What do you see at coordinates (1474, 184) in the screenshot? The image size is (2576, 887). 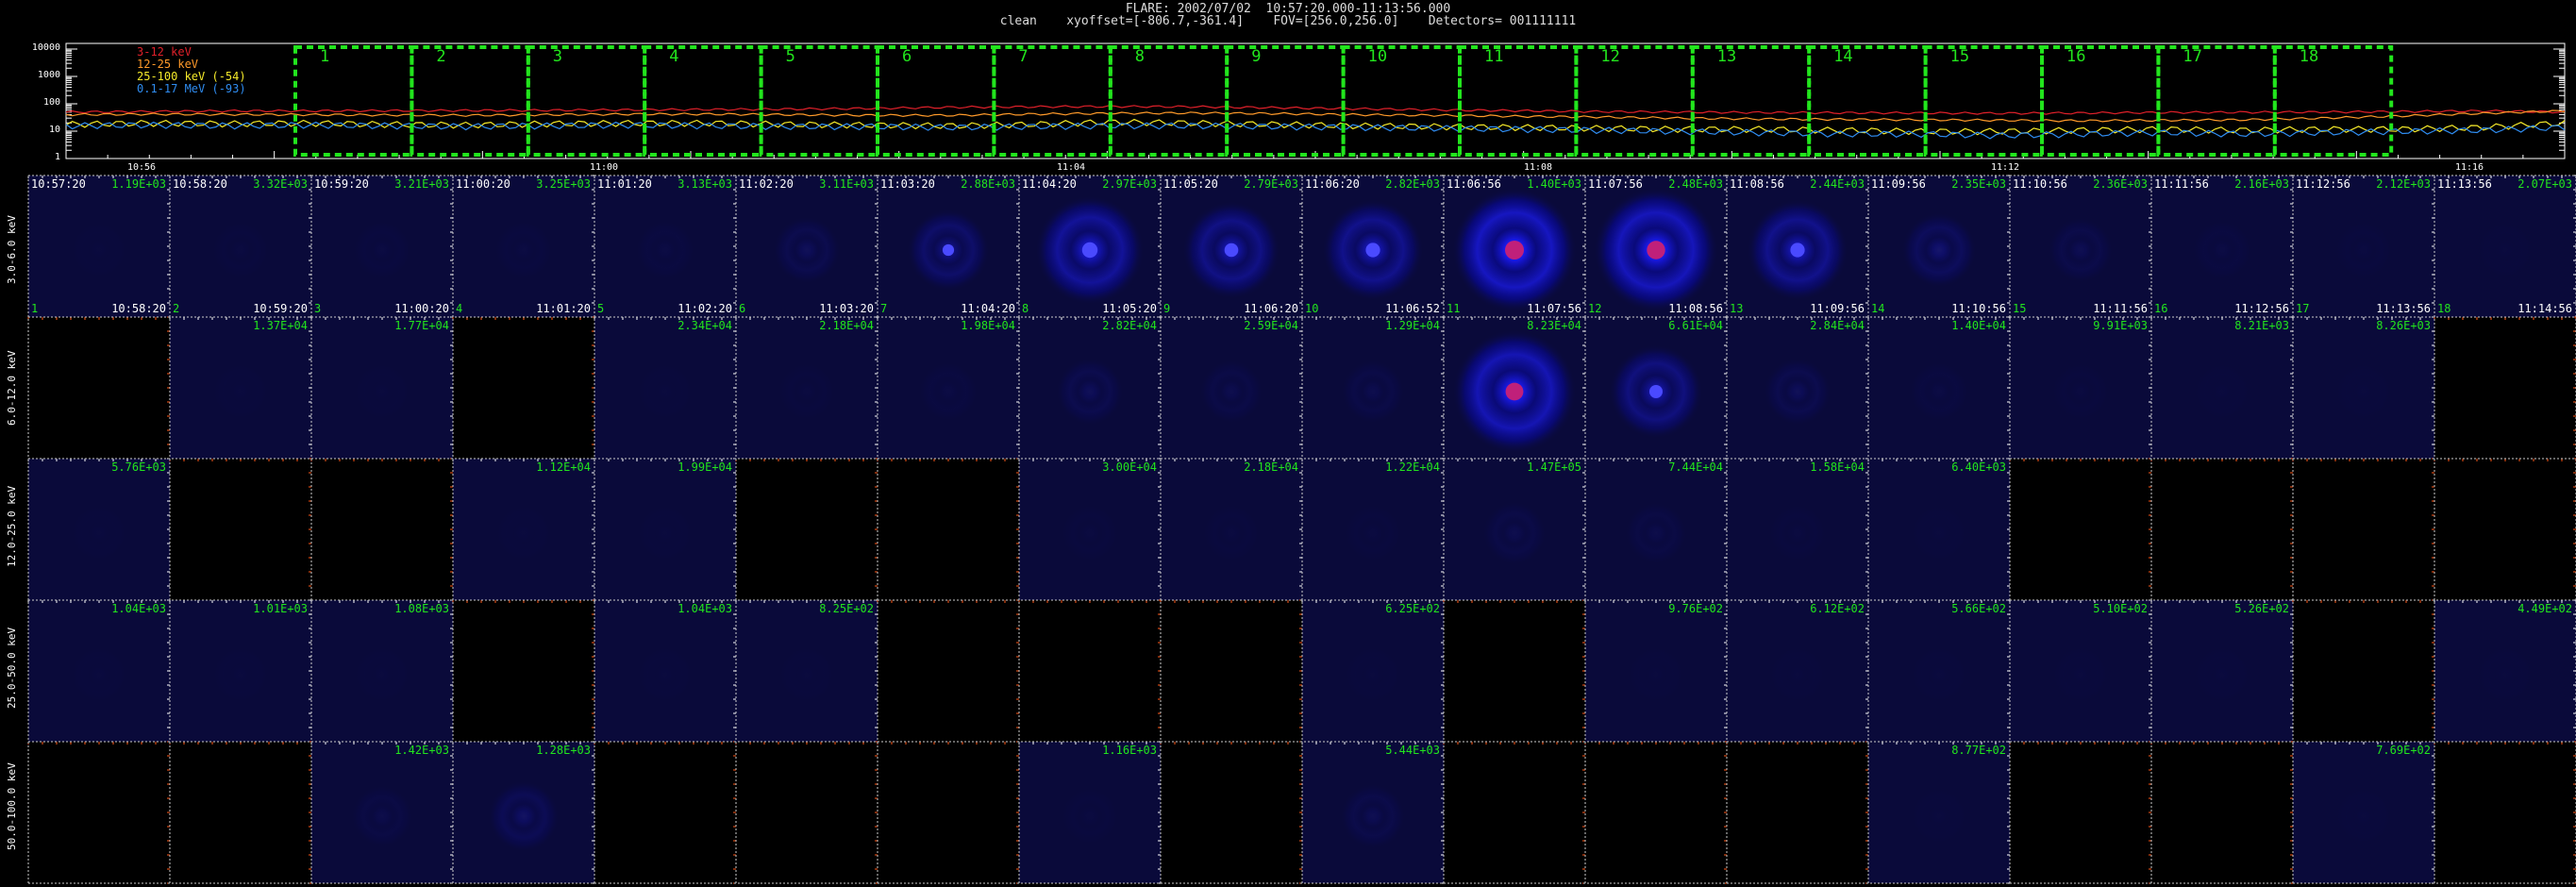 I see `start-time-label: 11:06:56` at bounding box center [1474, 184].